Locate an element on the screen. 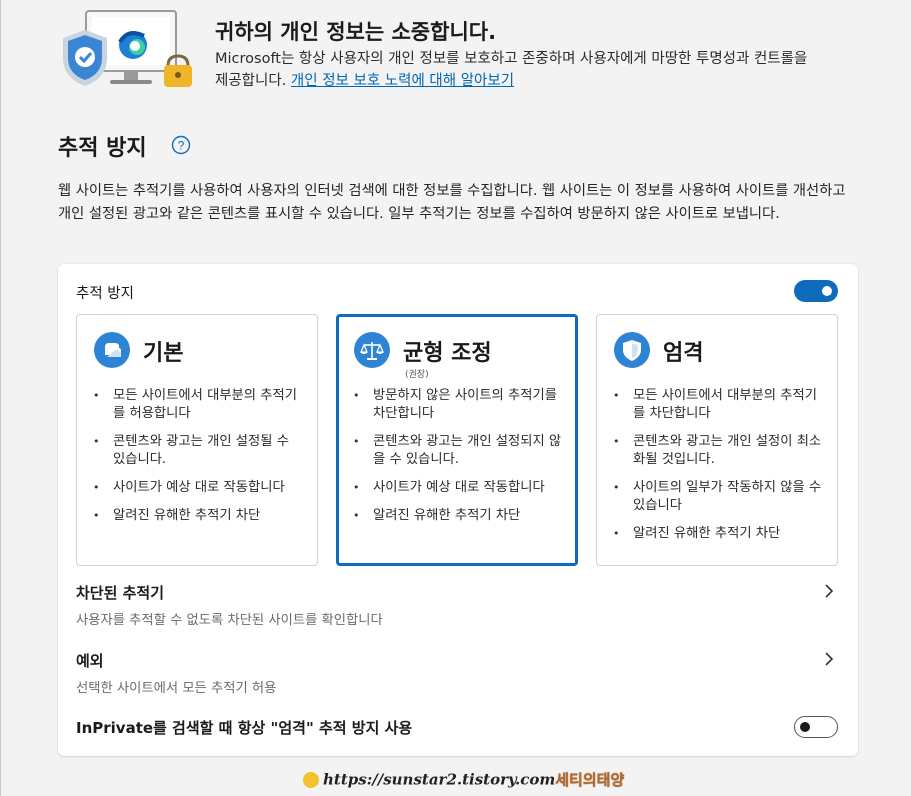 The height and width of the screenshot is (796, 911). blocked-trackers-subtitle: 사용자를 추적할 수 없도록 차단된 사이트를 확인합니다 is located at coordinates (229, 620).